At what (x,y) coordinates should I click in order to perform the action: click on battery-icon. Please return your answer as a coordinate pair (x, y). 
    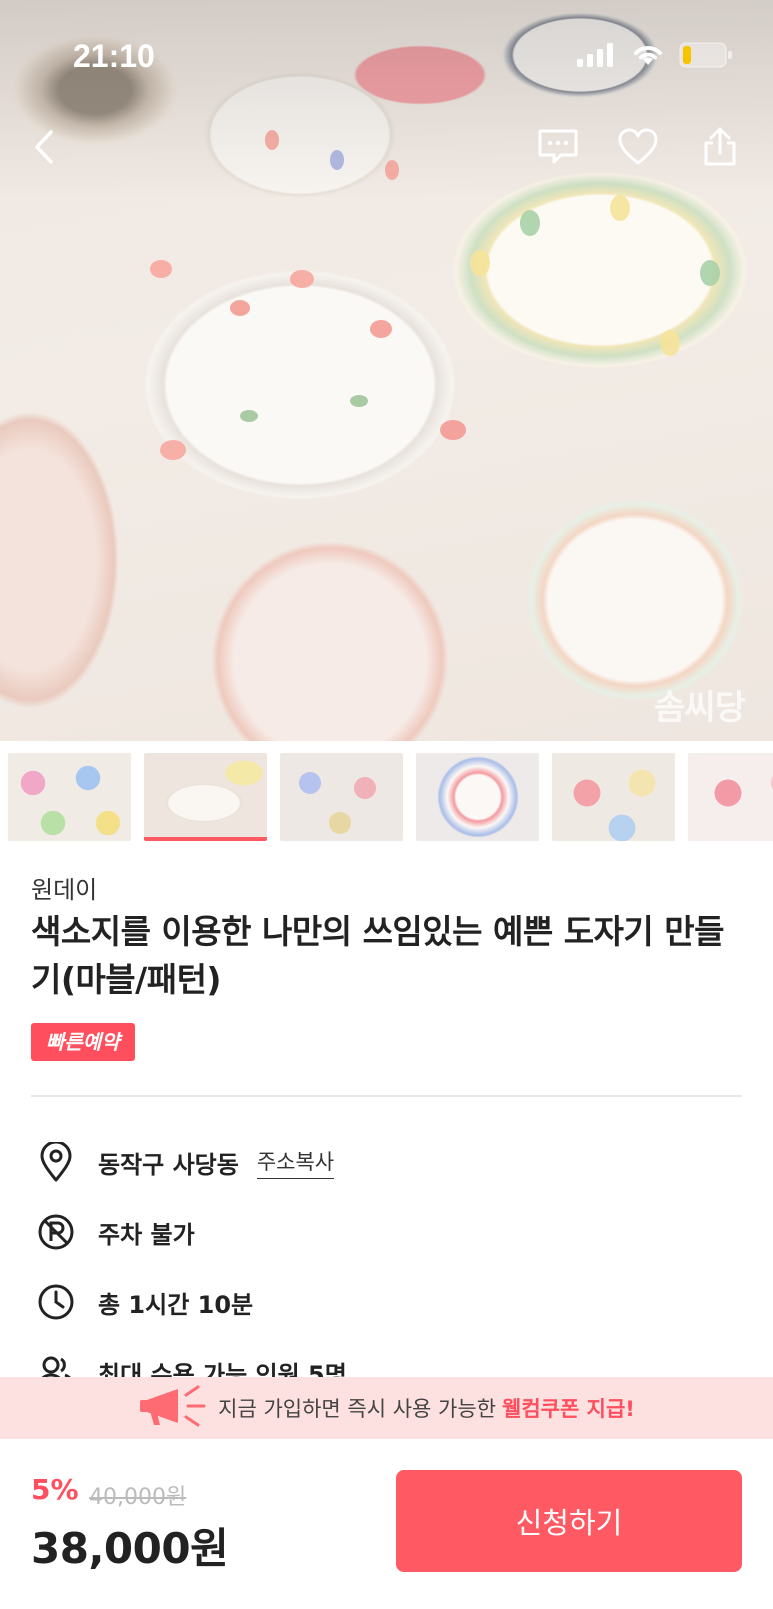
    Looking at the image, I should click on (706, 57).